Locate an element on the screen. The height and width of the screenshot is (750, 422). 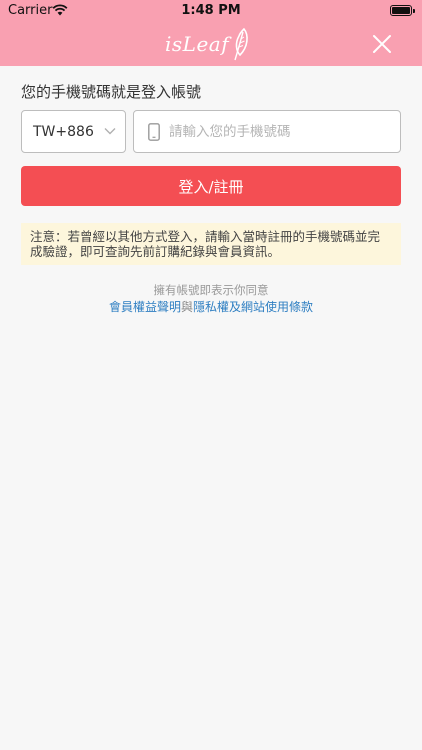
phone-field is located at coordinates (267, 131).